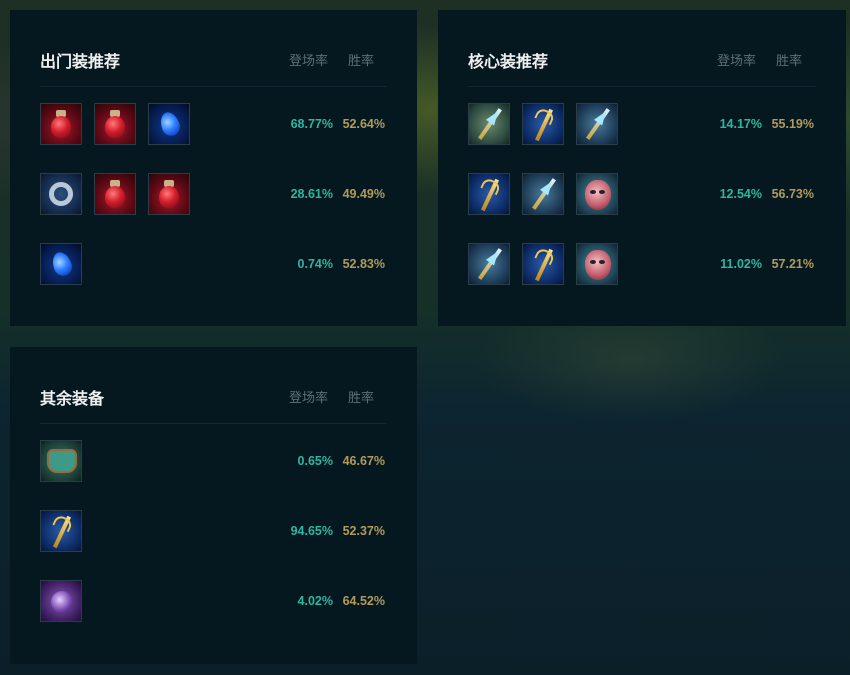 Image resolution: width=850 pixels, height=675 pixels. I want to click on build-row: 94.65% 52.37%, so click(212, 532).